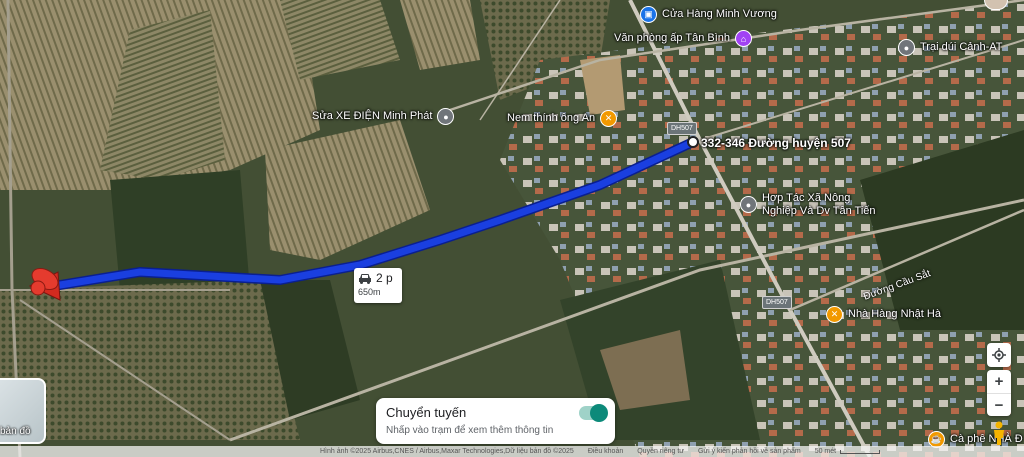 This screenshot has width=1024, height=457. I want to click on transit-title: Chuyển tuyến, so click(426, 412).